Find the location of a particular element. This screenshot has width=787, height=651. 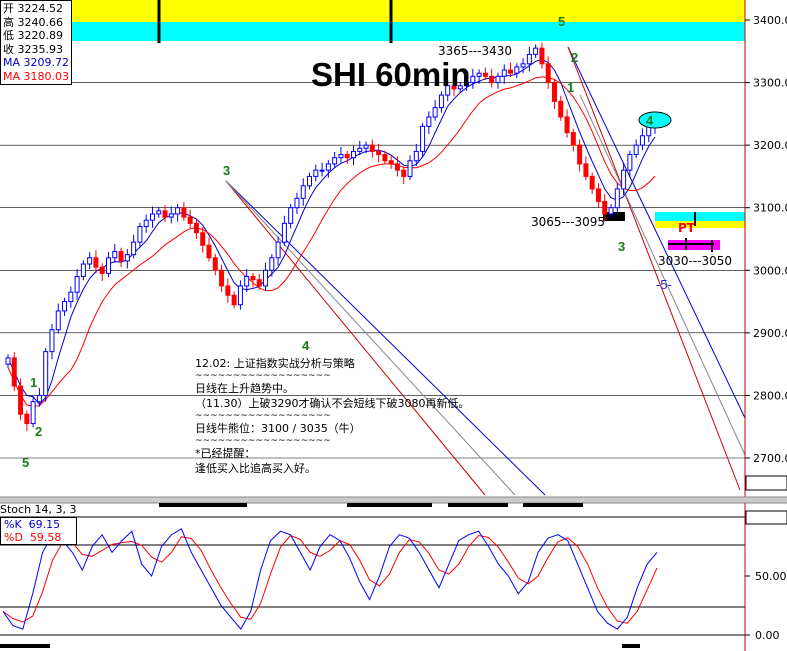

note-line: 日线在上升趋势中。 is located at coordinates (244, 388).